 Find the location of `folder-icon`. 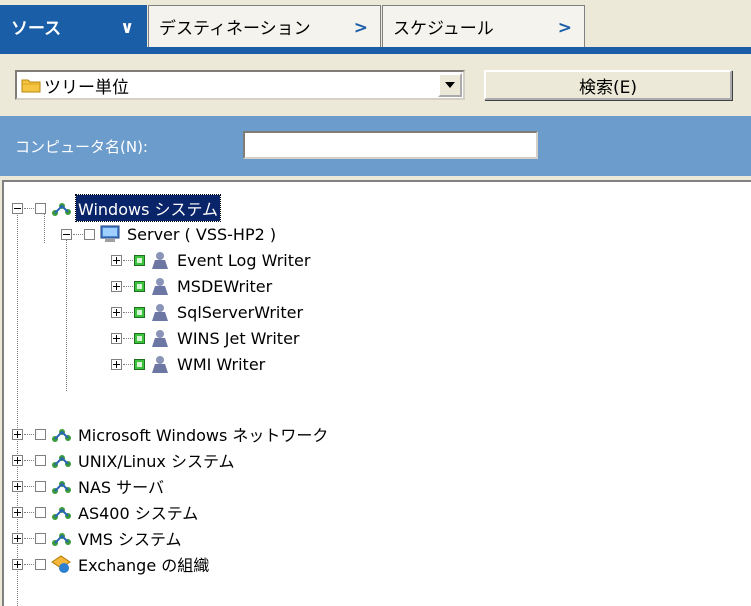

folder-icon is located at coordinates (31, 86).